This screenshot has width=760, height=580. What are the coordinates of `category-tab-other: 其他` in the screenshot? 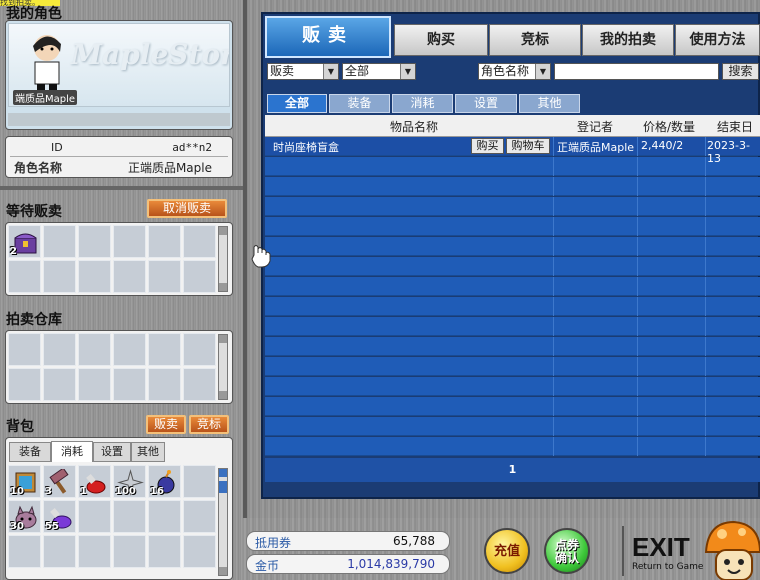 It's located at (549, 103).